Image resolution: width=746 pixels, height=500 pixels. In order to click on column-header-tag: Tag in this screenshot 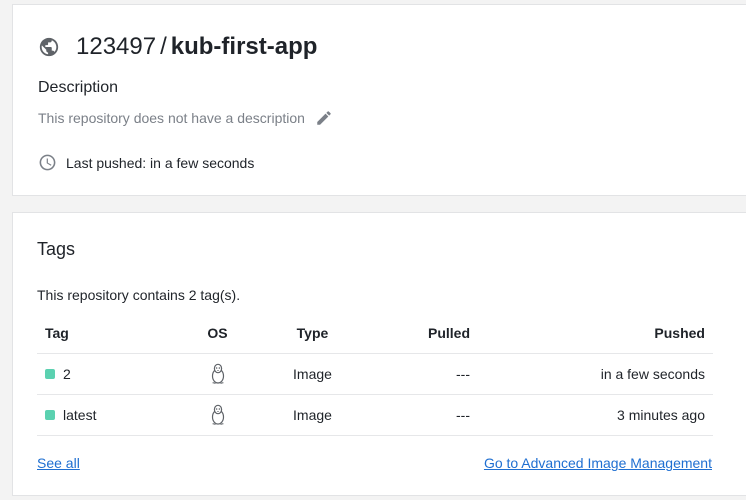, I will do `click(106, 333)`.